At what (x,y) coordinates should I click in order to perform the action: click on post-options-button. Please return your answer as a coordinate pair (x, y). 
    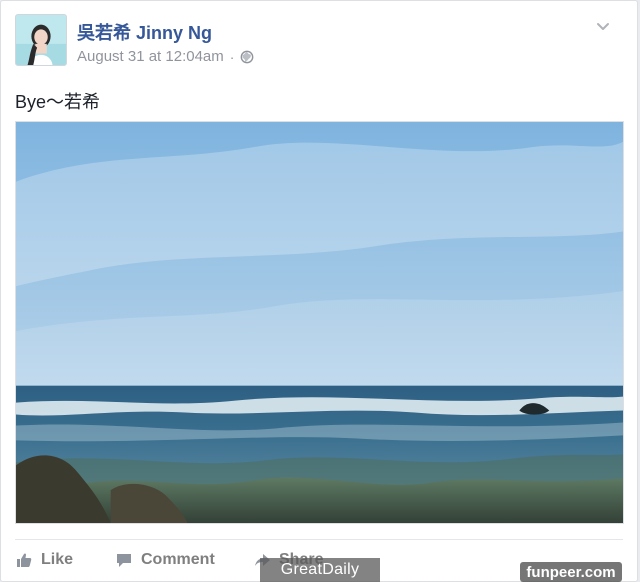
    Looking at the image, I should click on (603, 26).